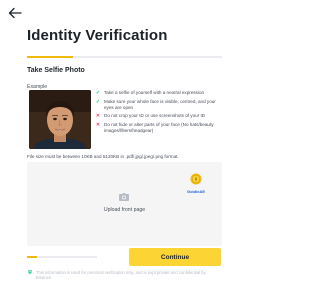 This screenshot has height=300, width=320. I want to click on example-selfie-image, so click(60, 119).